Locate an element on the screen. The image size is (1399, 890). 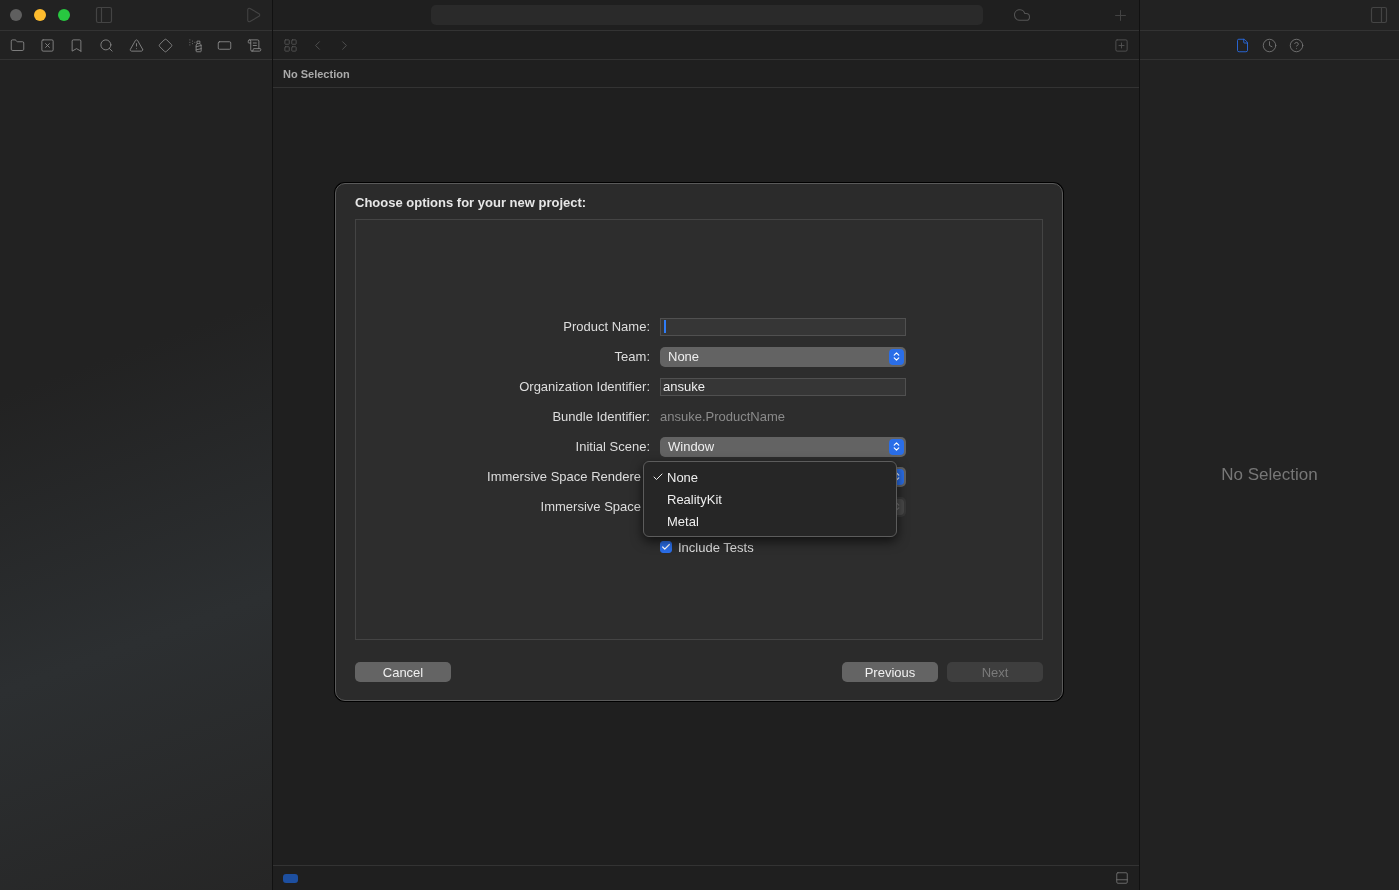
square-x-icon is located at coordinates (47, 45).